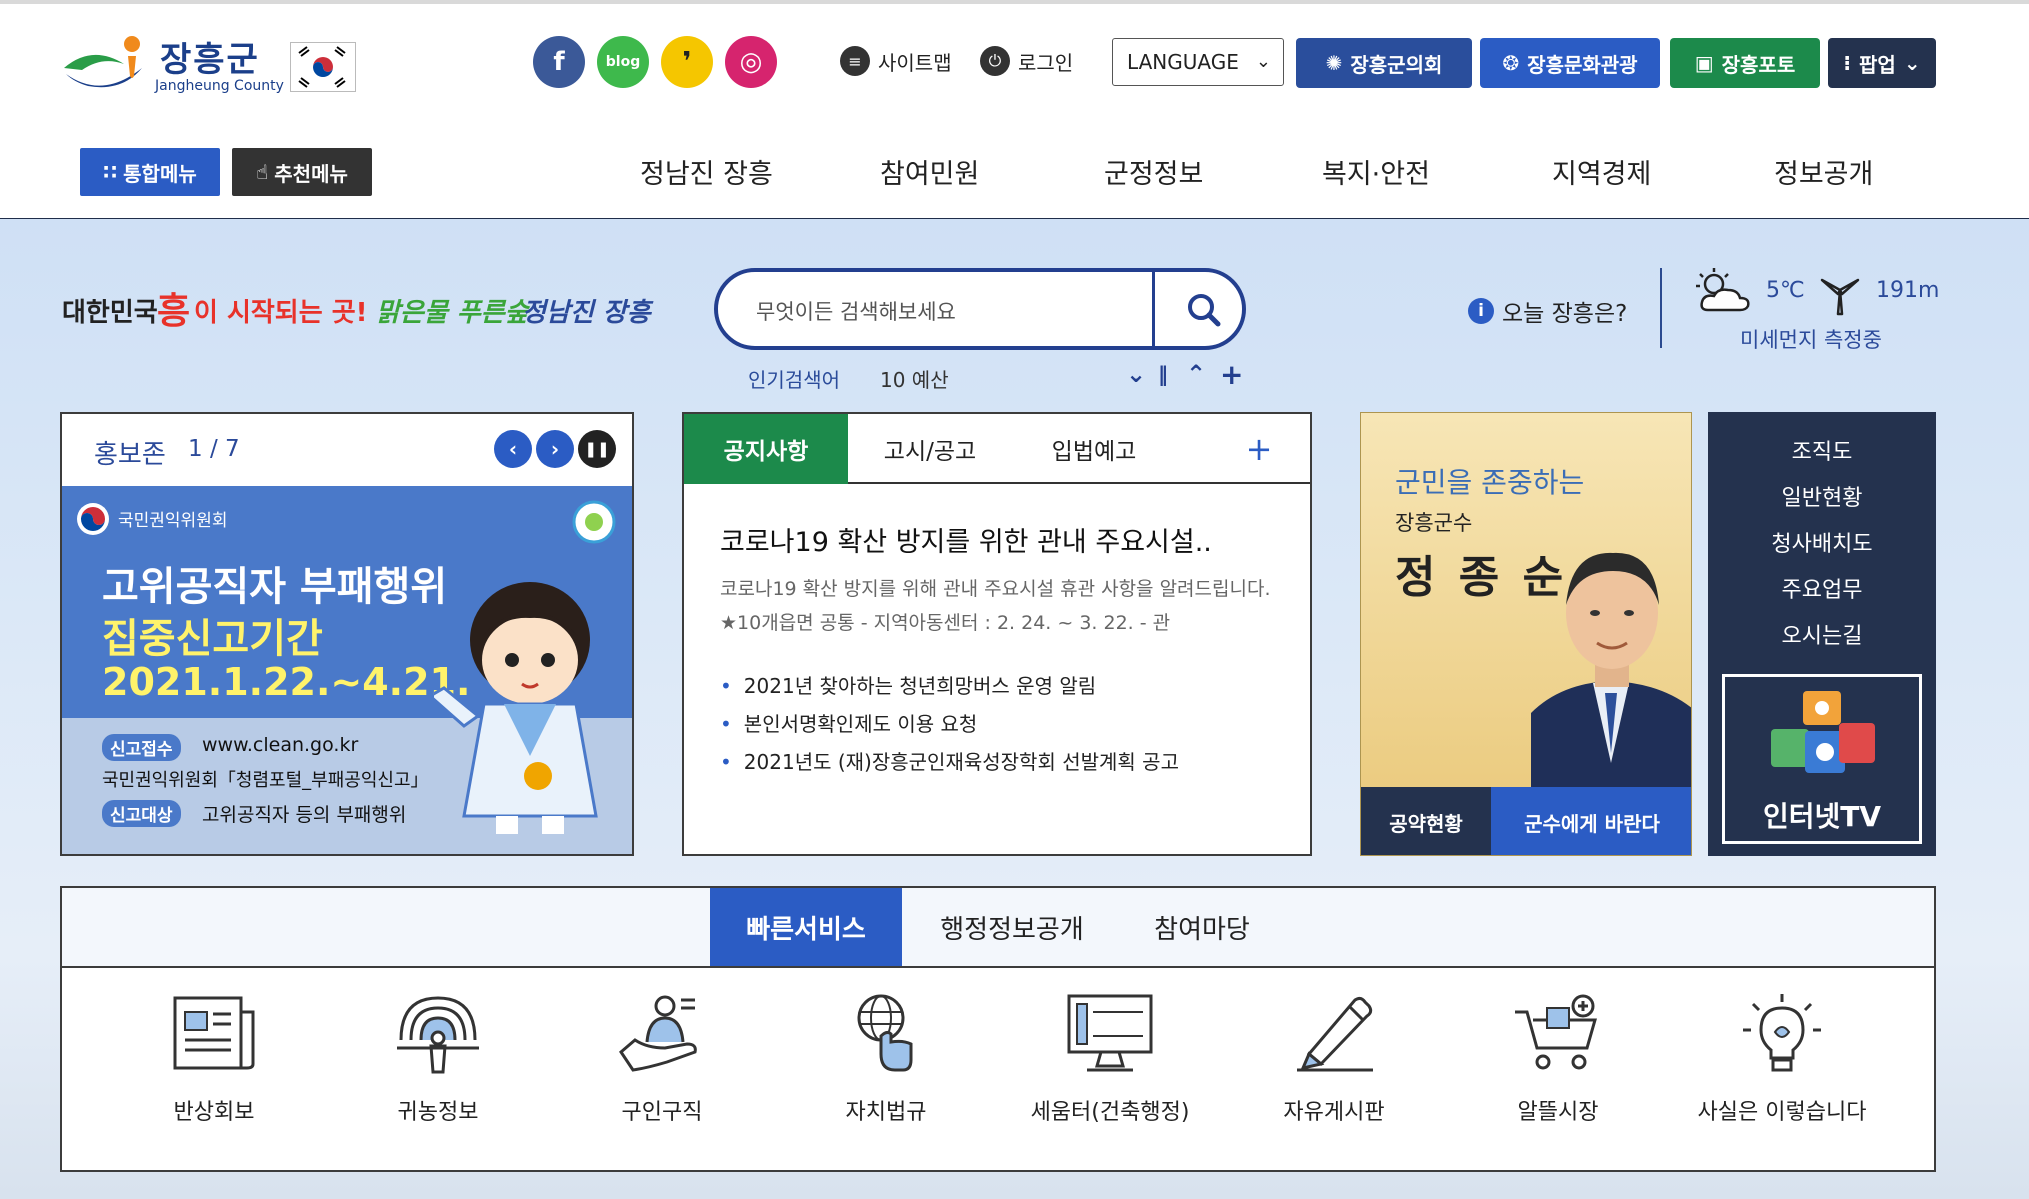  I want to click on today-label: 오늘 장흥은?, so click(1565, 314).